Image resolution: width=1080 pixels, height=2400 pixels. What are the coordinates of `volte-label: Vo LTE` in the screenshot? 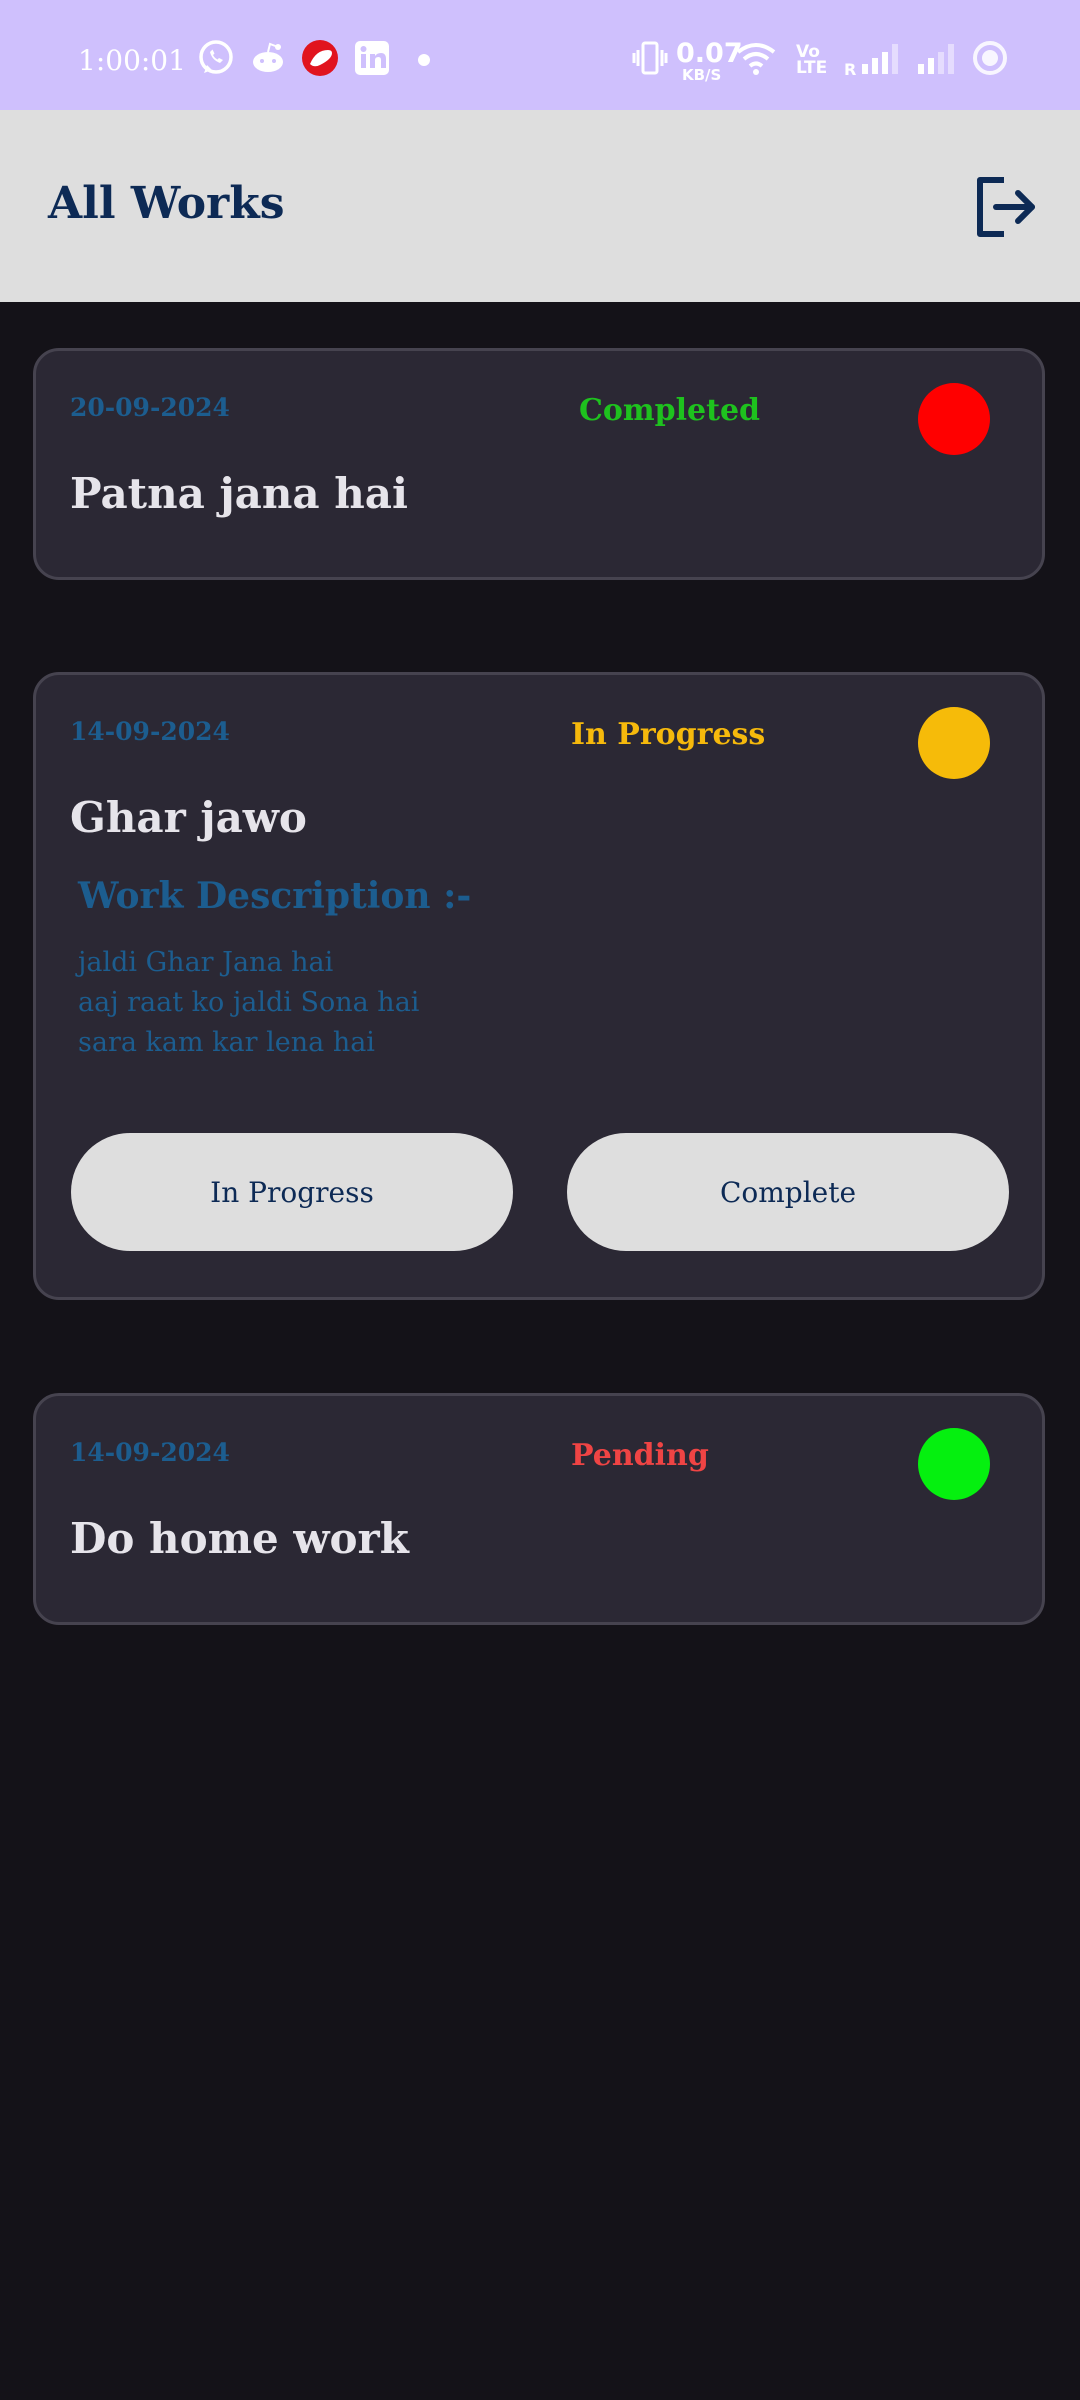 It's located at (812, 60).